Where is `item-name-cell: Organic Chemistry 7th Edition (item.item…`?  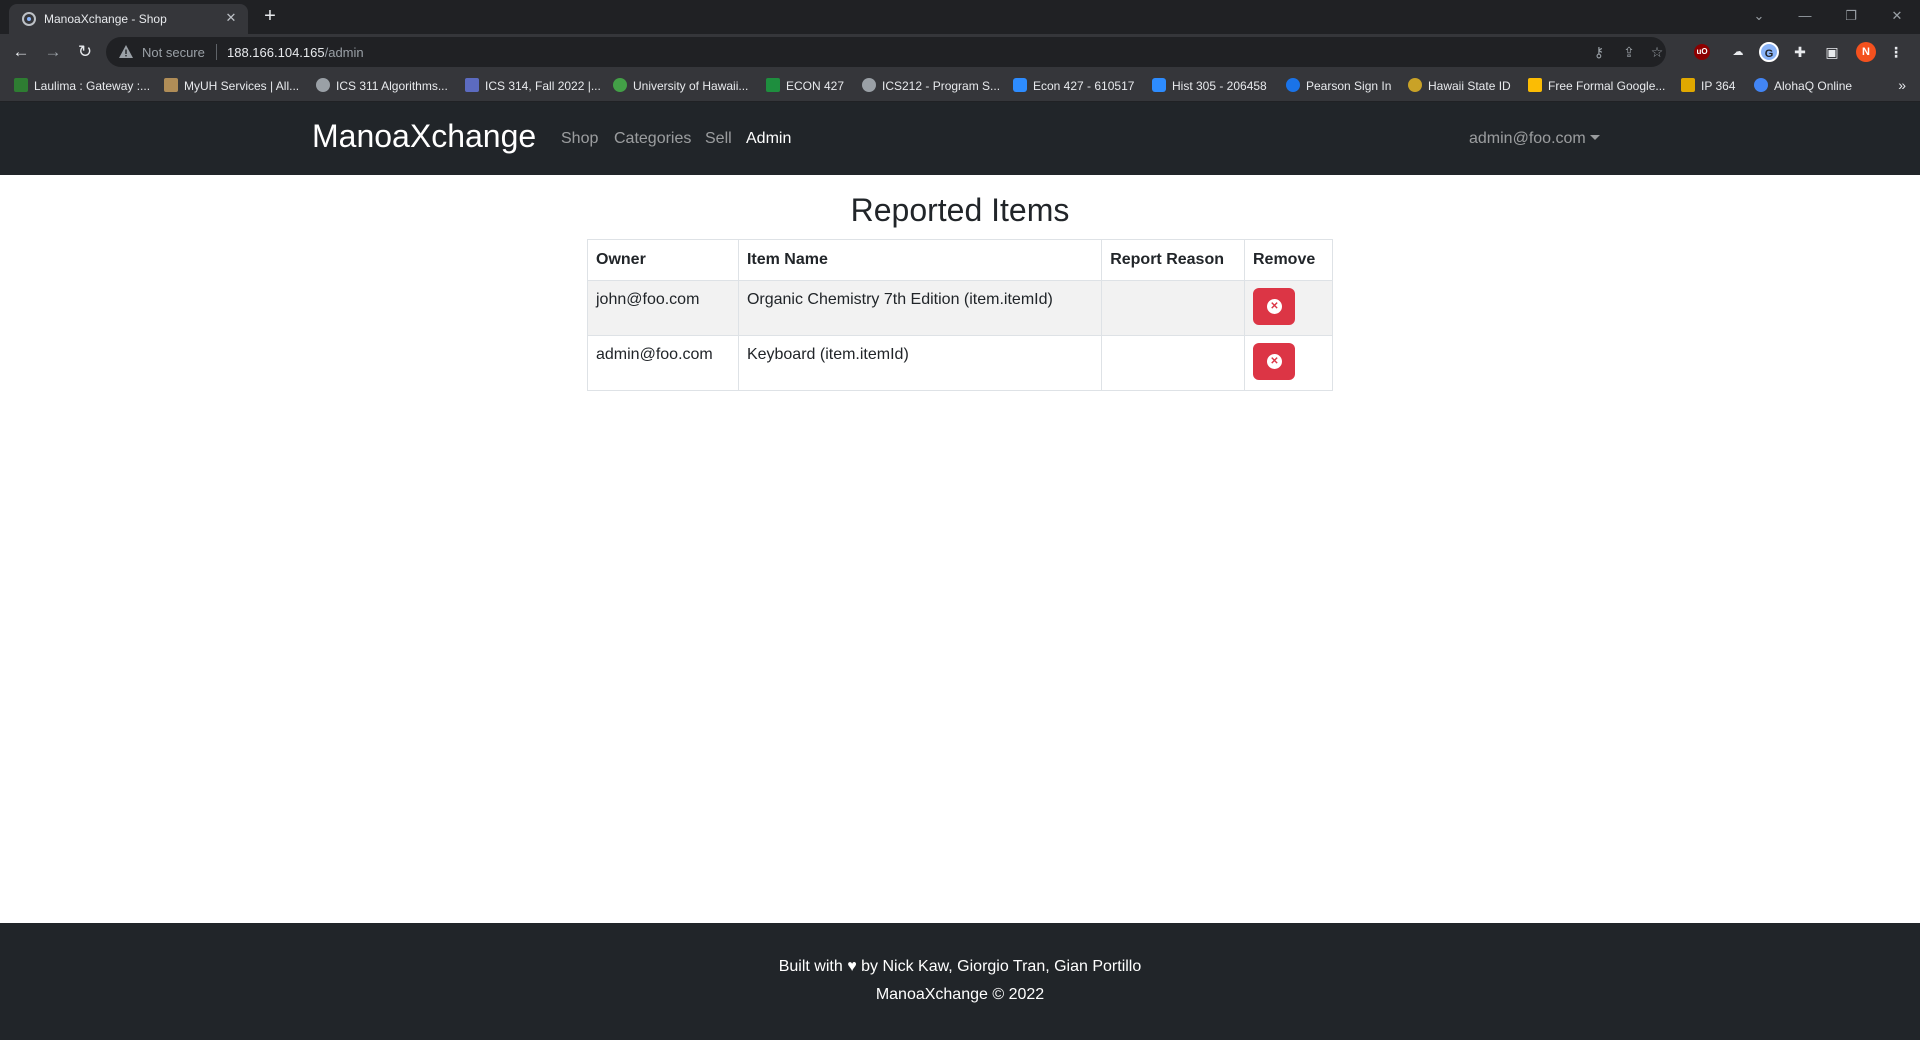
item-name-cell: Organic Chemistry 7th Edition (item.item… is located at coordinates (920, 308).